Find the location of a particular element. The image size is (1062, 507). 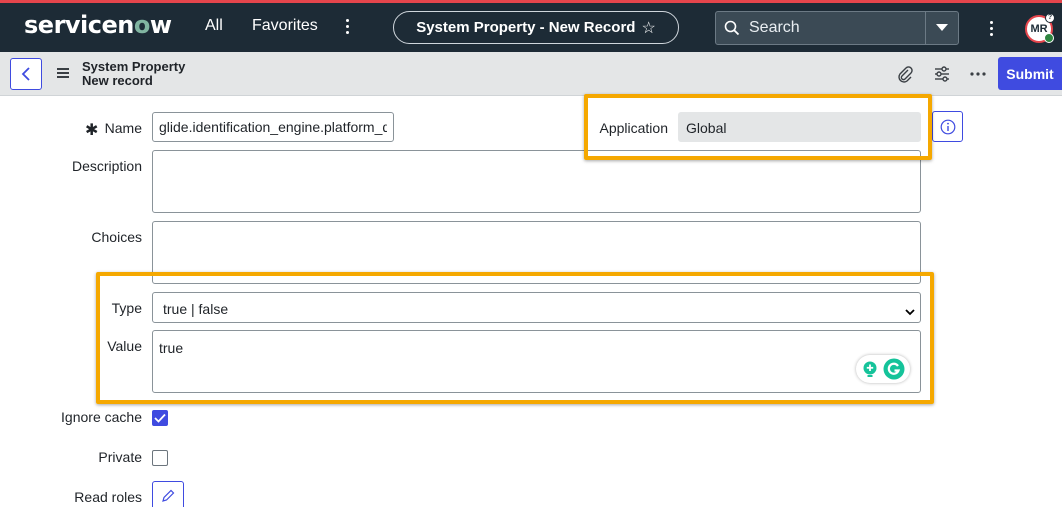

avatar-help-badge: ? is located at coordinates (1050, 18).